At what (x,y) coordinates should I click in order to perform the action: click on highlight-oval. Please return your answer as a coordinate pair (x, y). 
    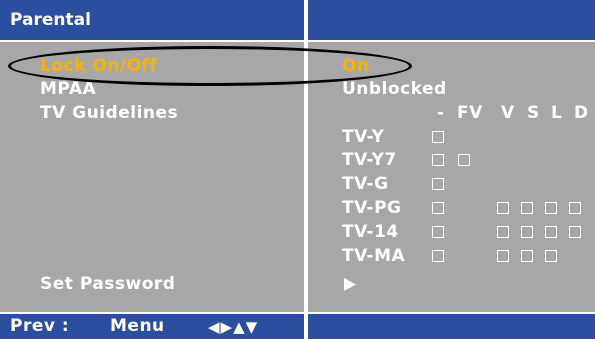
    Looking at the image, I should click on (210, 66).